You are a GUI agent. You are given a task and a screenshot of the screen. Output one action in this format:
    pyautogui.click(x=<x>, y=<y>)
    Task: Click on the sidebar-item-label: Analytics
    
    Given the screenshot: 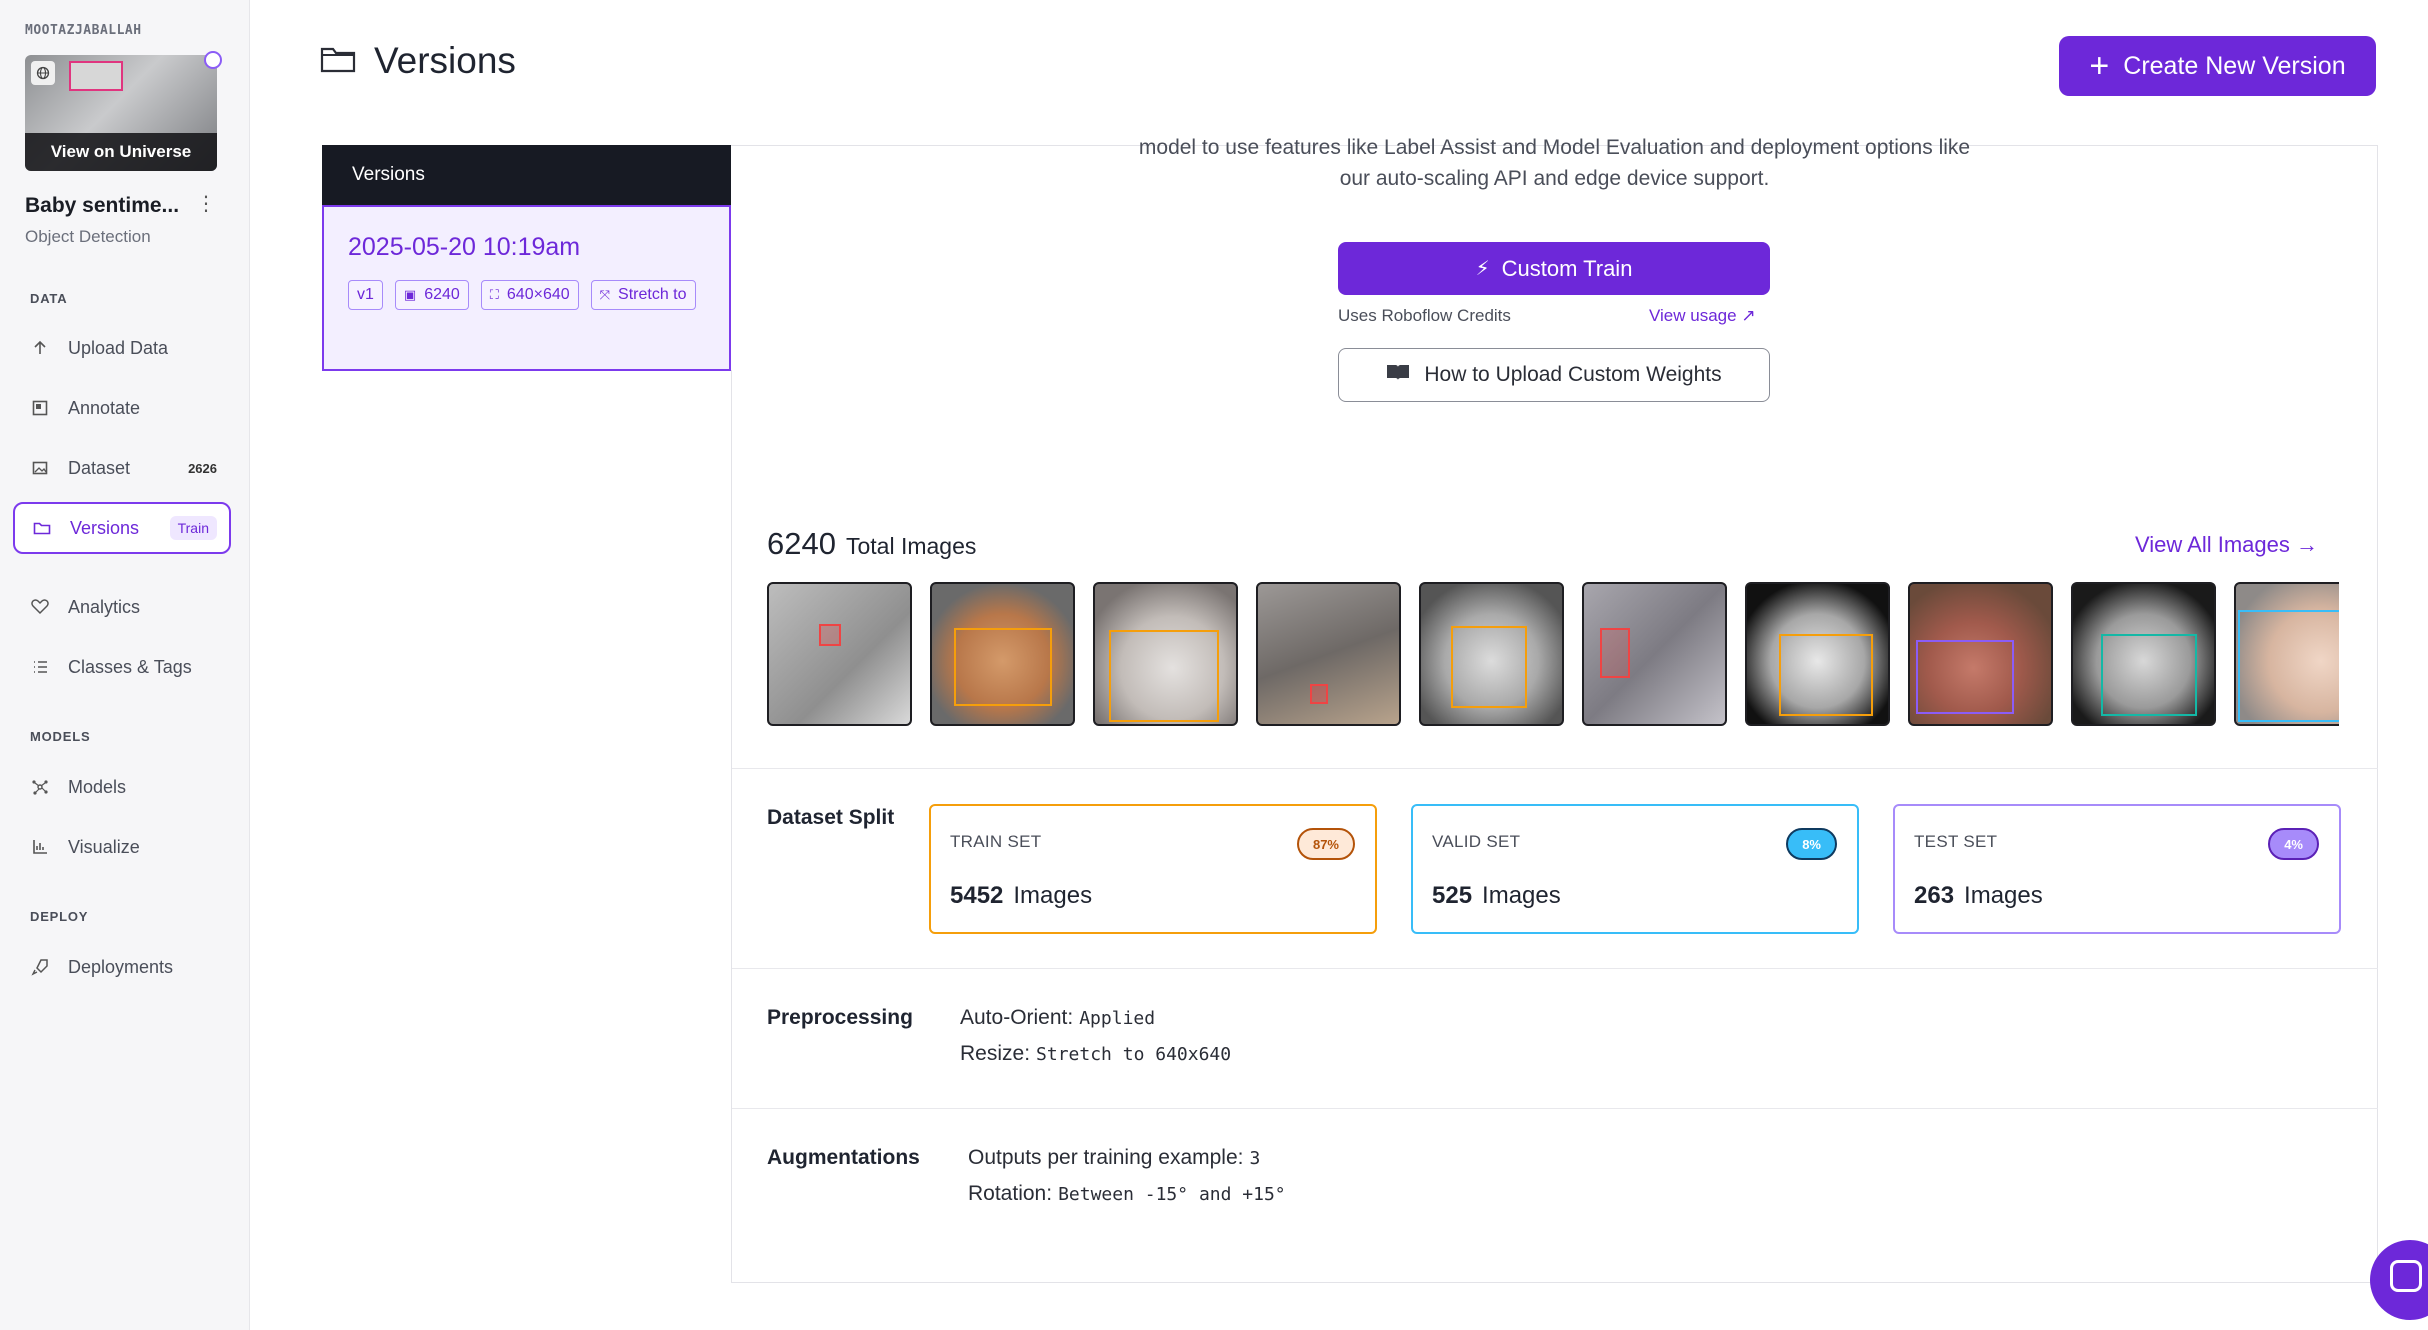 What is the action you would take?
    pyautogui.click(x=104, y=606)
    